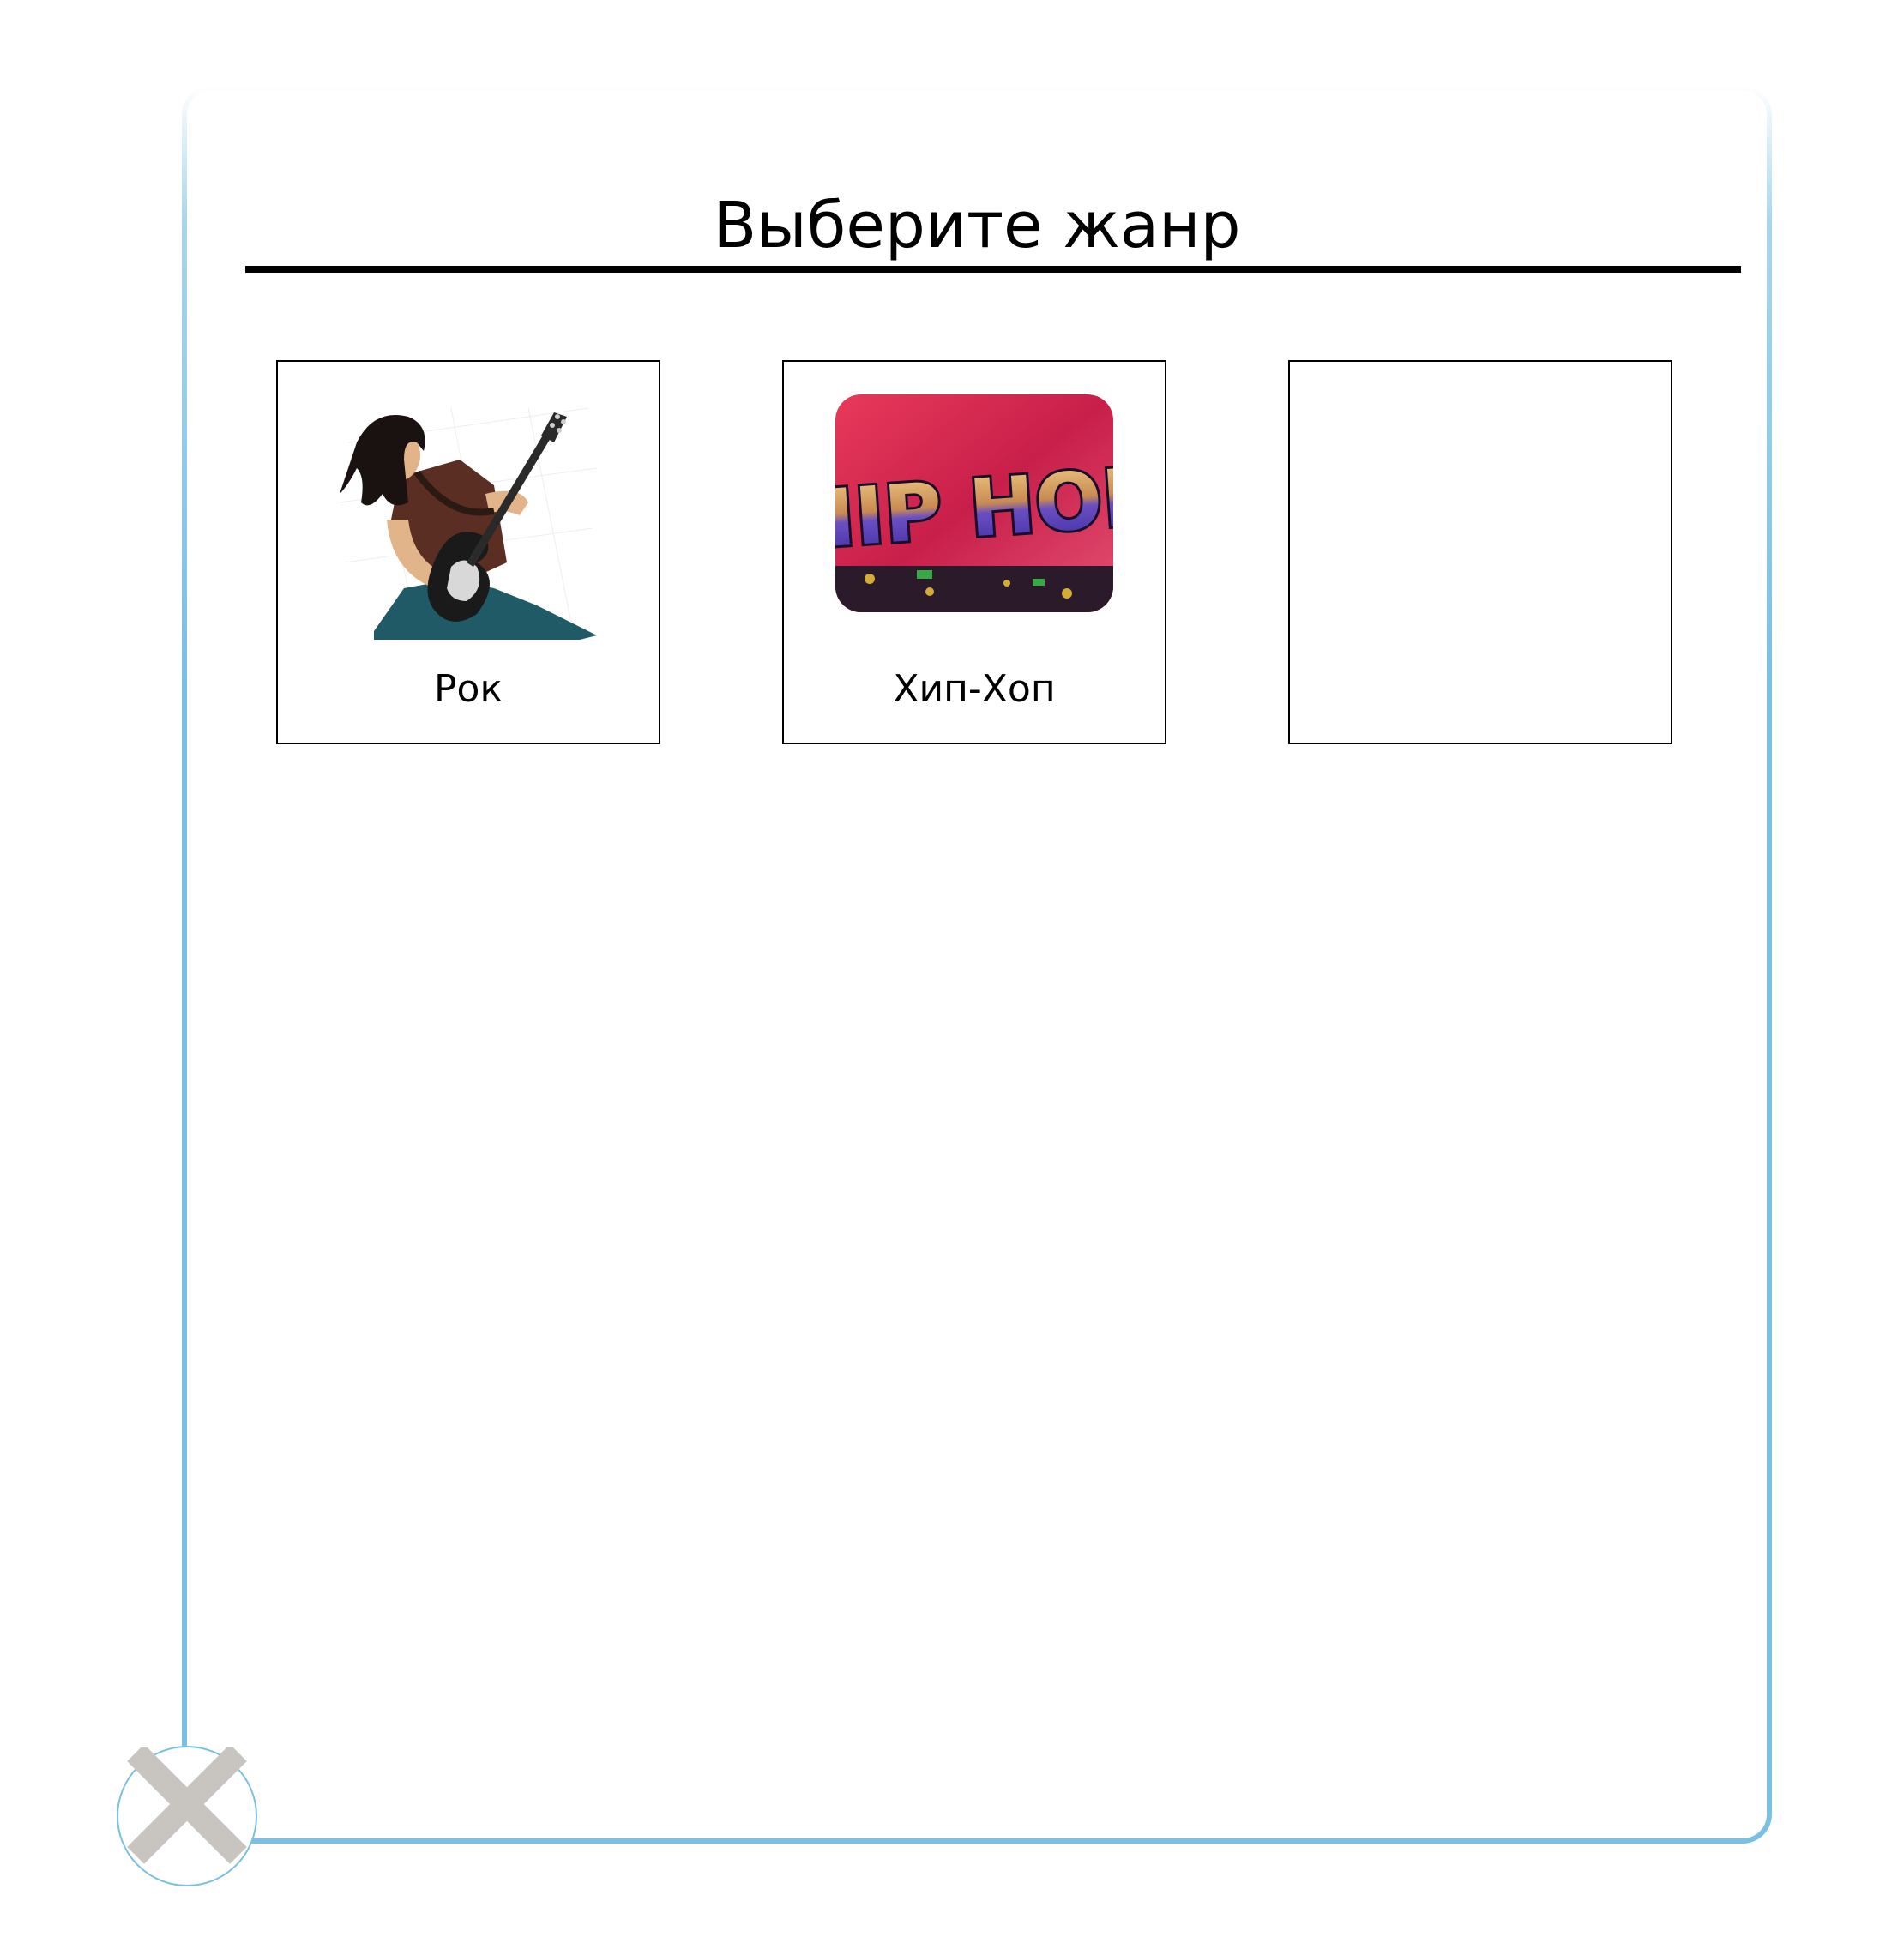 This screenshot has height=1955, width=1904. I want to click on close-button, so click(187, 1816).